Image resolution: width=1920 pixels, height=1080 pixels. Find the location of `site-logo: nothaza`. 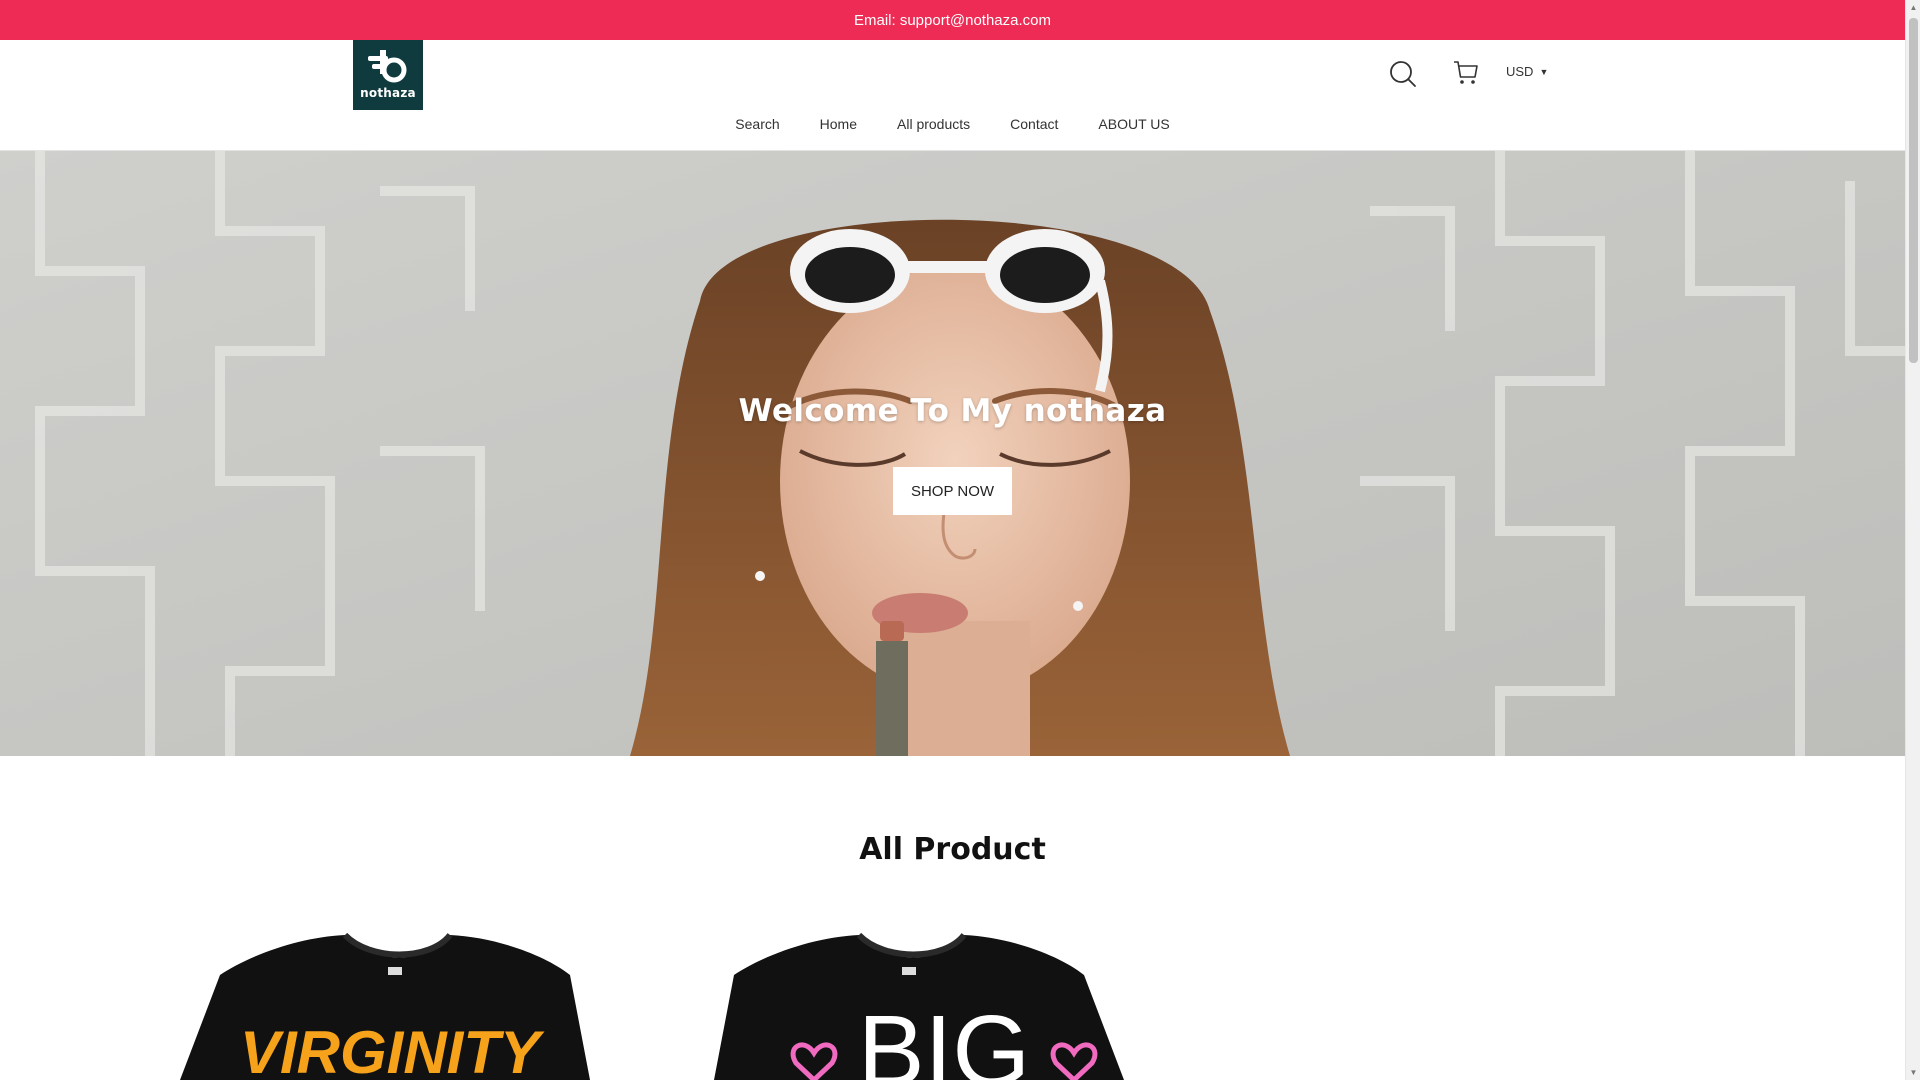

site-logo: nothaza is located at coordinates (388, 75).